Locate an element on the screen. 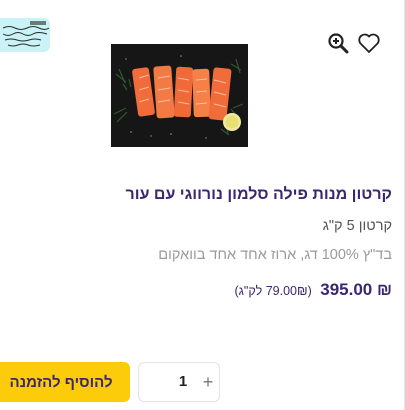  heart-icon is located at coordinates (369, 43).